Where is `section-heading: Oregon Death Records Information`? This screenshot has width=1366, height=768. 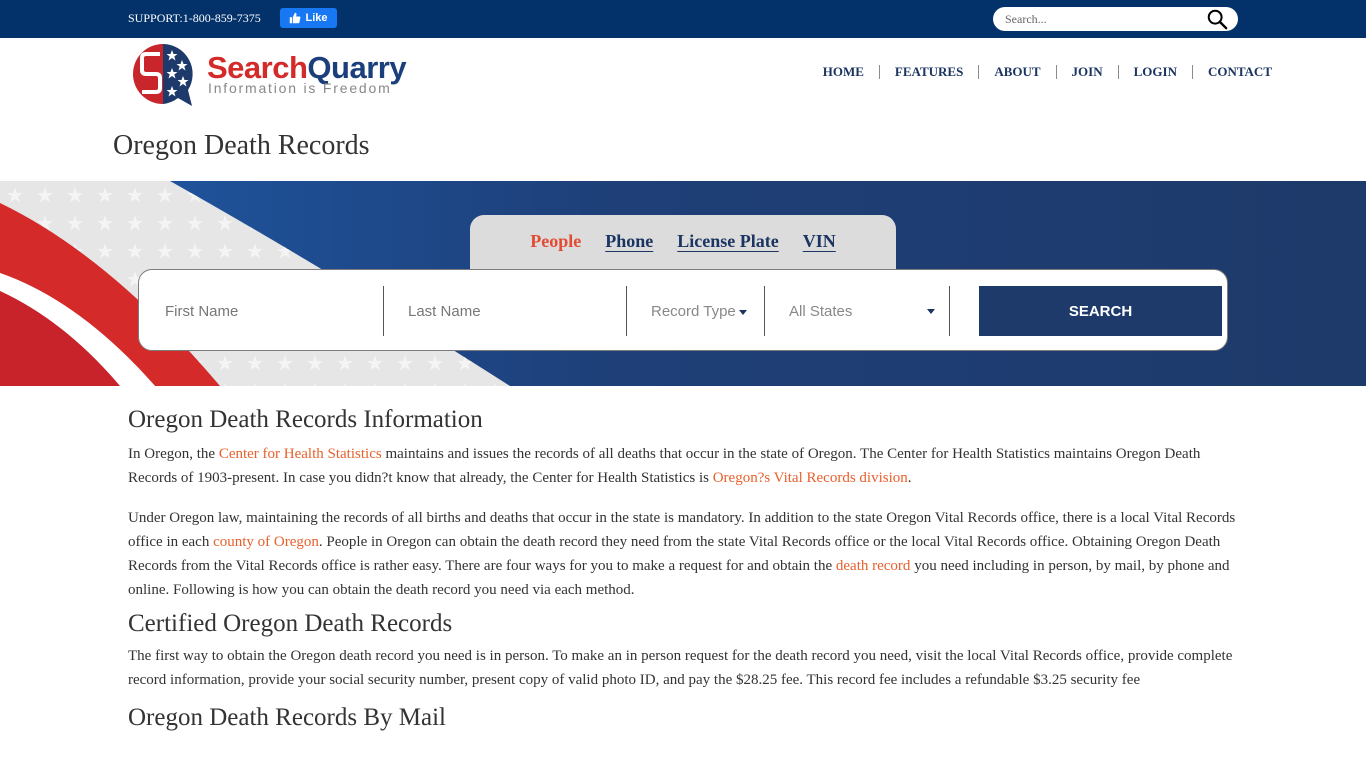 section-heading: Oregon Death Records Information is located at coordinates (305, 419).